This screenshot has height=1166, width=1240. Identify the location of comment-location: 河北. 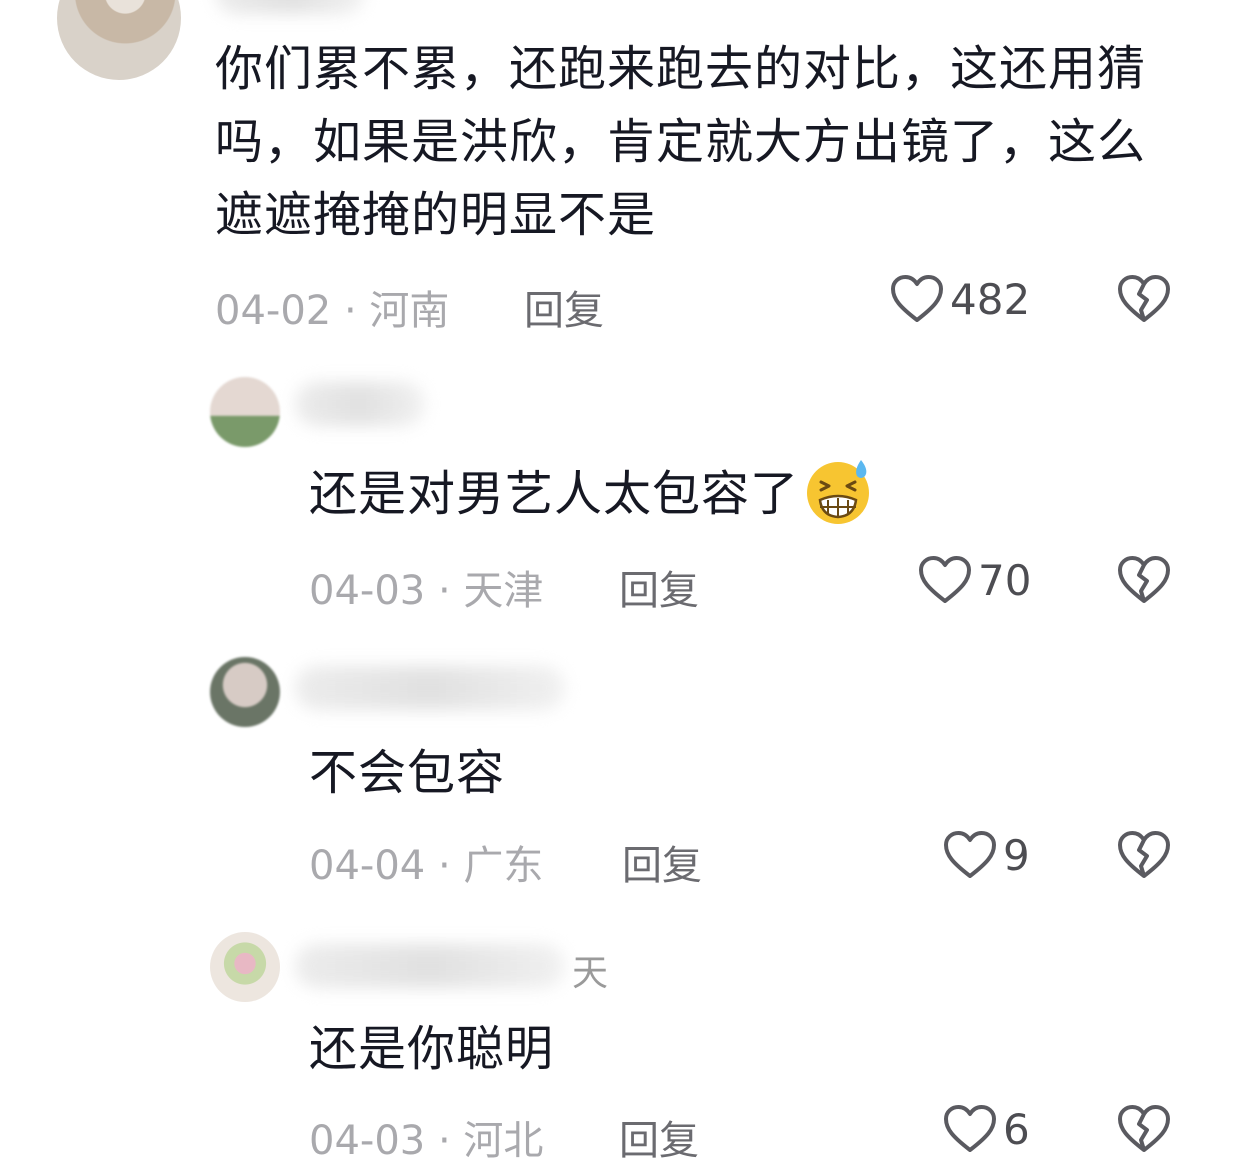
(503, 1141).